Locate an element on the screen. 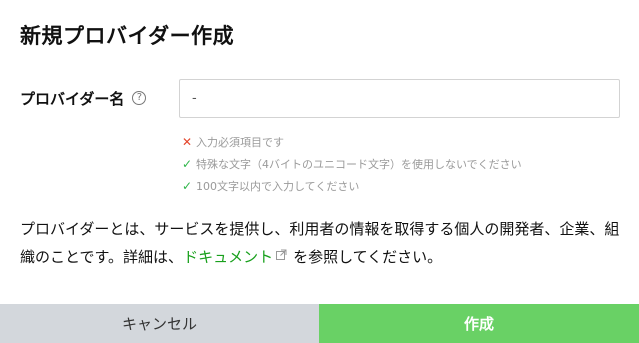  rule-no-special-chars: ✓ 特殊な文字（4バイトのユニコード文字）を使用しないでください is located at coordinates (351, 164).